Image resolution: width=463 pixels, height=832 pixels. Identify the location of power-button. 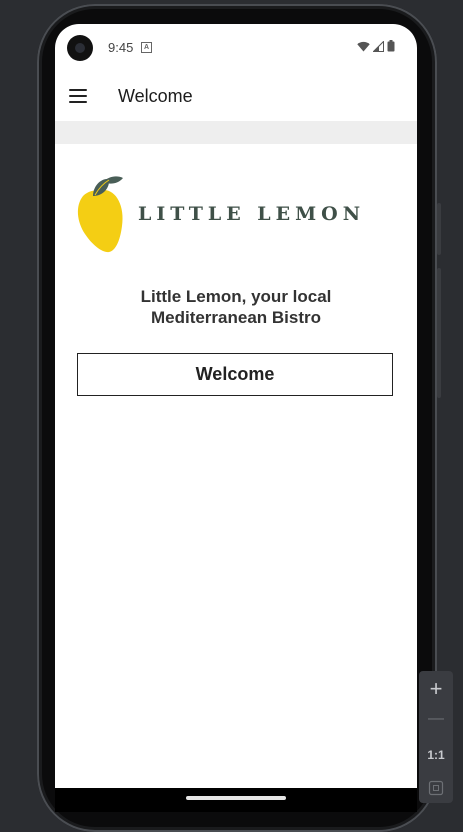
(439, 229).